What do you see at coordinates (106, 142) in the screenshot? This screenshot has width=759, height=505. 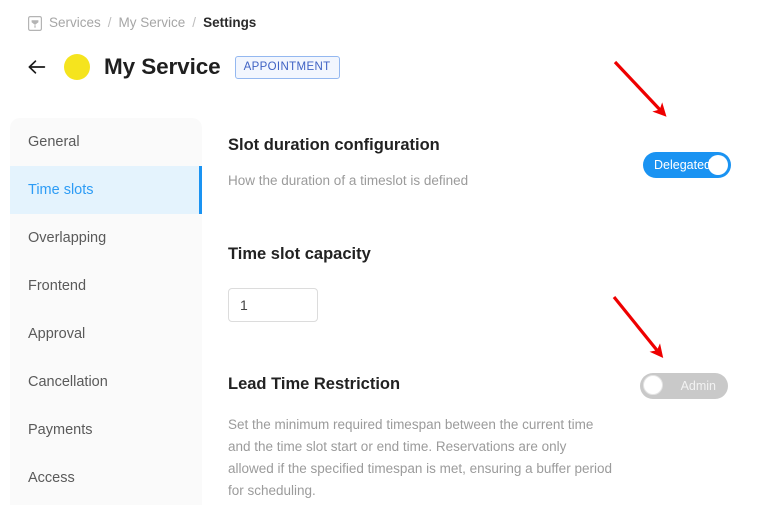 I see `sidebar-item-general: General` at bounding box center [106, 142].